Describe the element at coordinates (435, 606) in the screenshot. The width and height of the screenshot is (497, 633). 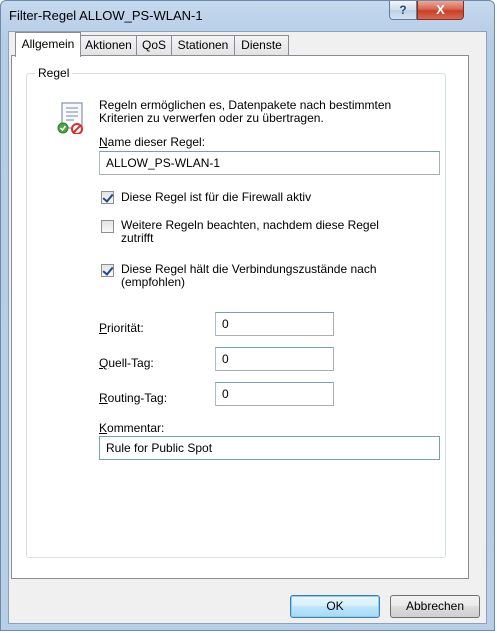
I see `cancel-button: Abbrechen` at that location.